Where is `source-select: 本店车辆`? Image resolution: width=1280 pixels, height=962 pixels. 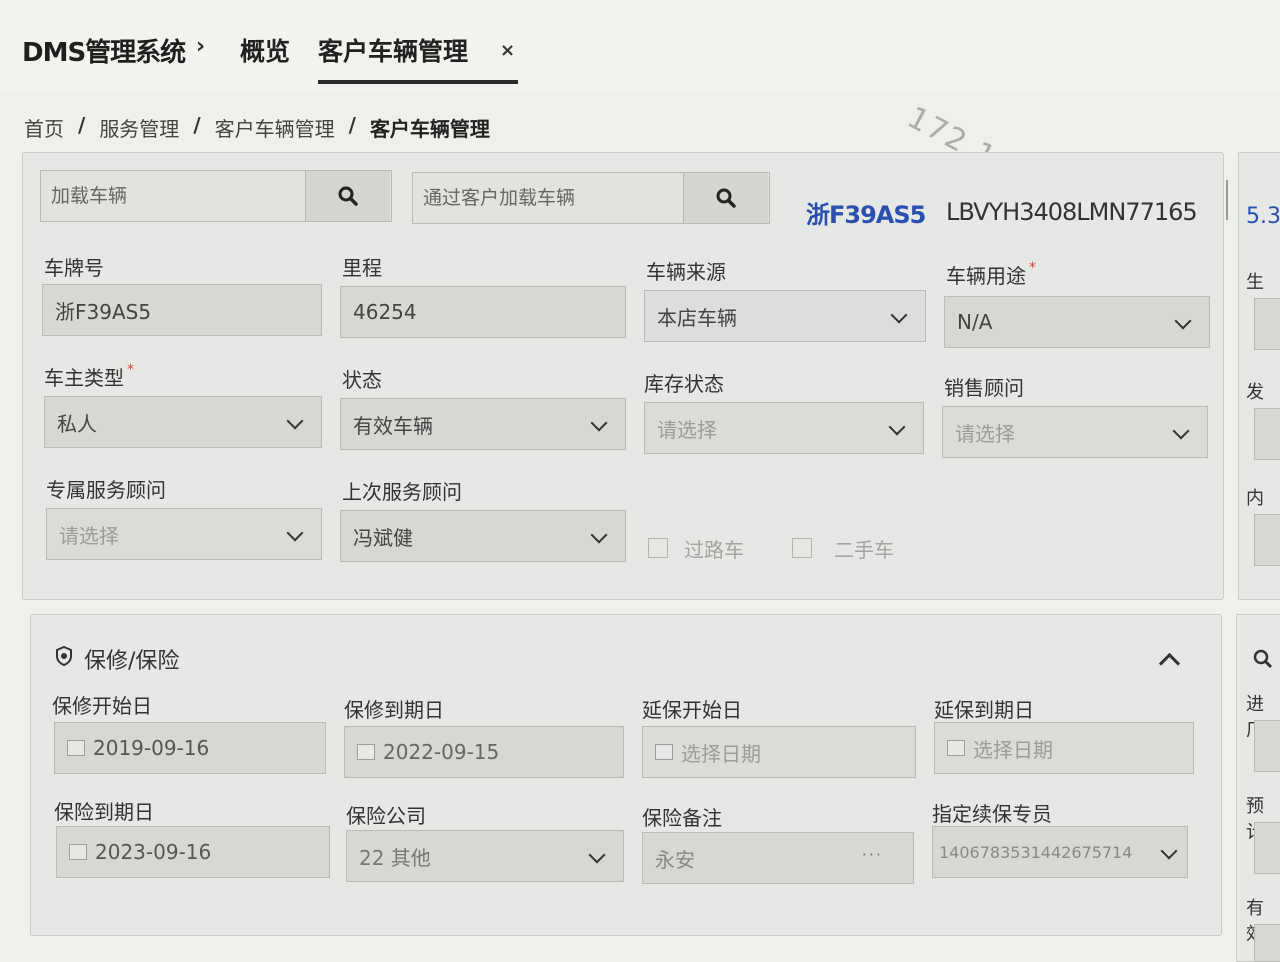
source-select: 本店车辆 is located at coordinates (785, 316).